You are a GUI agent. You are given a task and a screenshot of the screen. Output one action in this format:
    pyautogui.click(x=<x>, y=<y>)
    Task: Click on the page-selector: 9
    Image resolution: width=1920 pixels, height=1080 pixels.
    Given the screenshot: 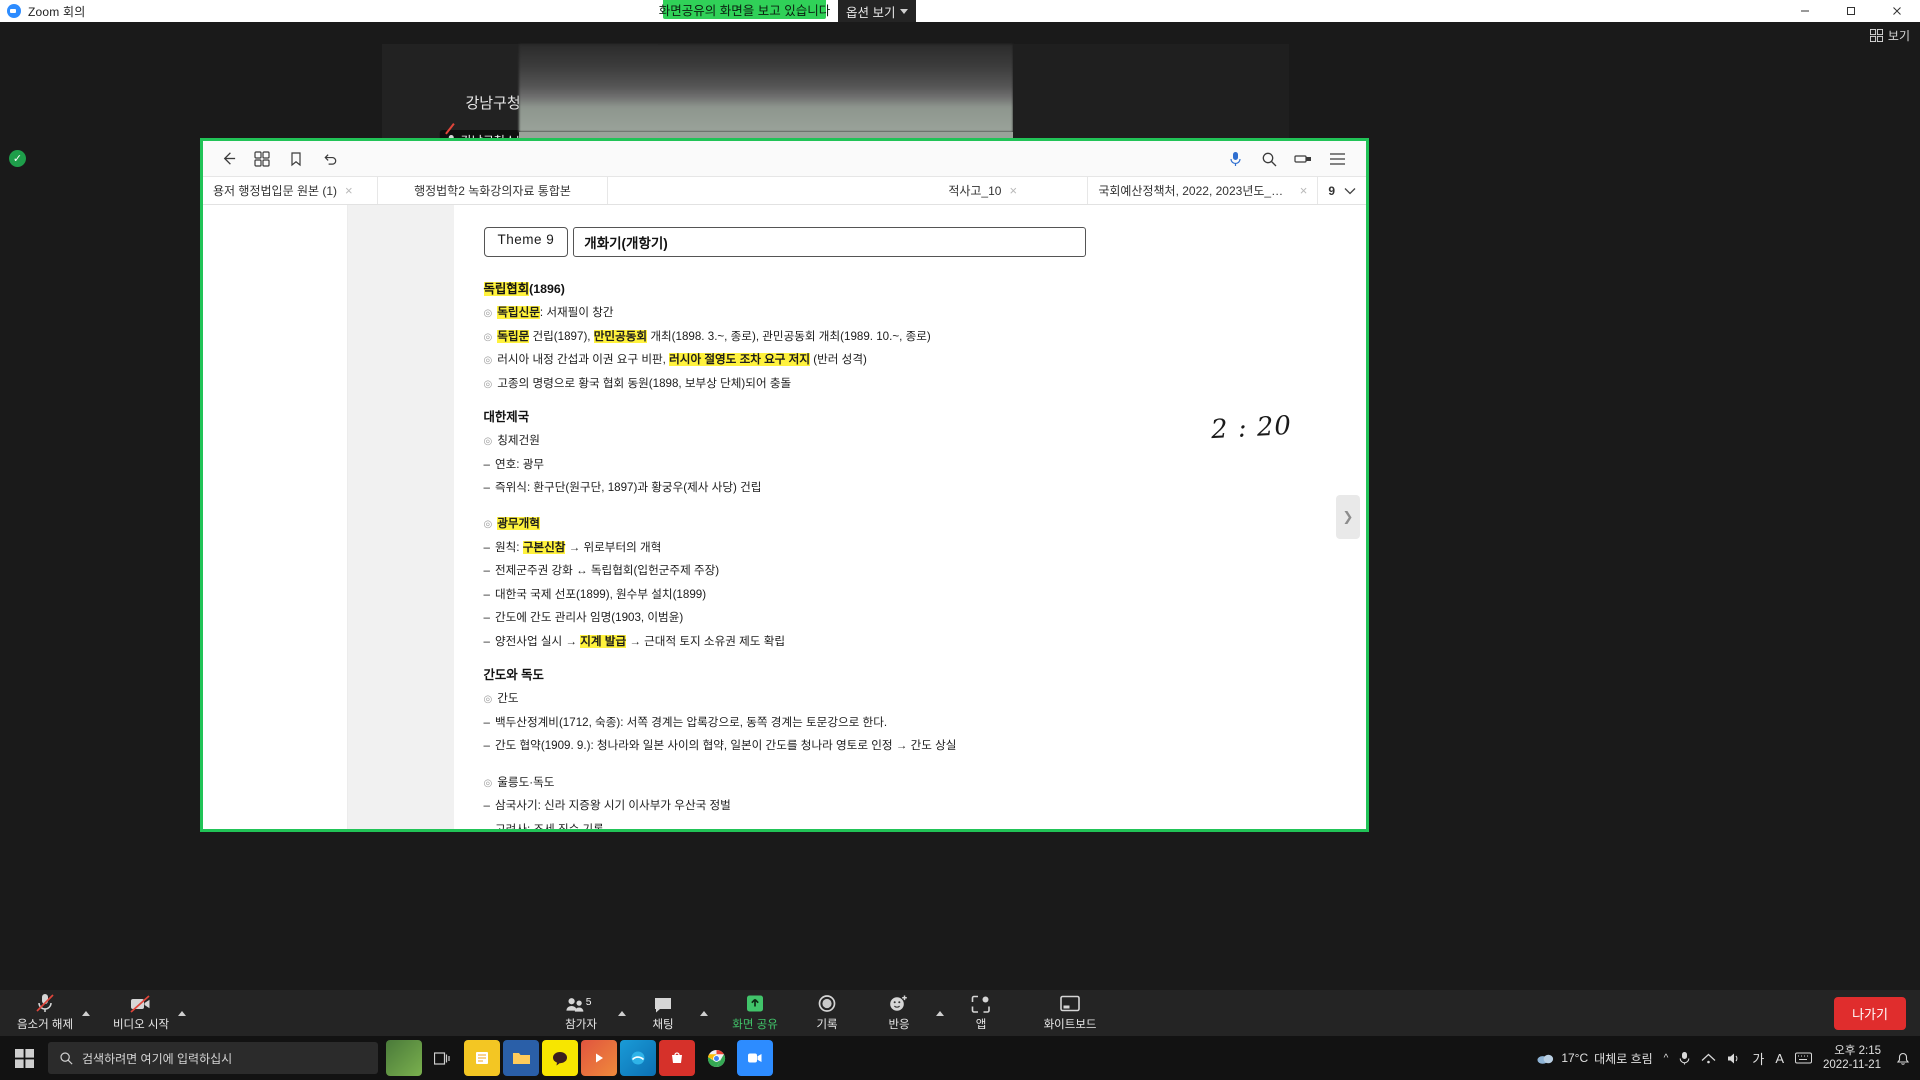 What is the action you would take?
    pyautogui.click(x=1342, y=190)
    